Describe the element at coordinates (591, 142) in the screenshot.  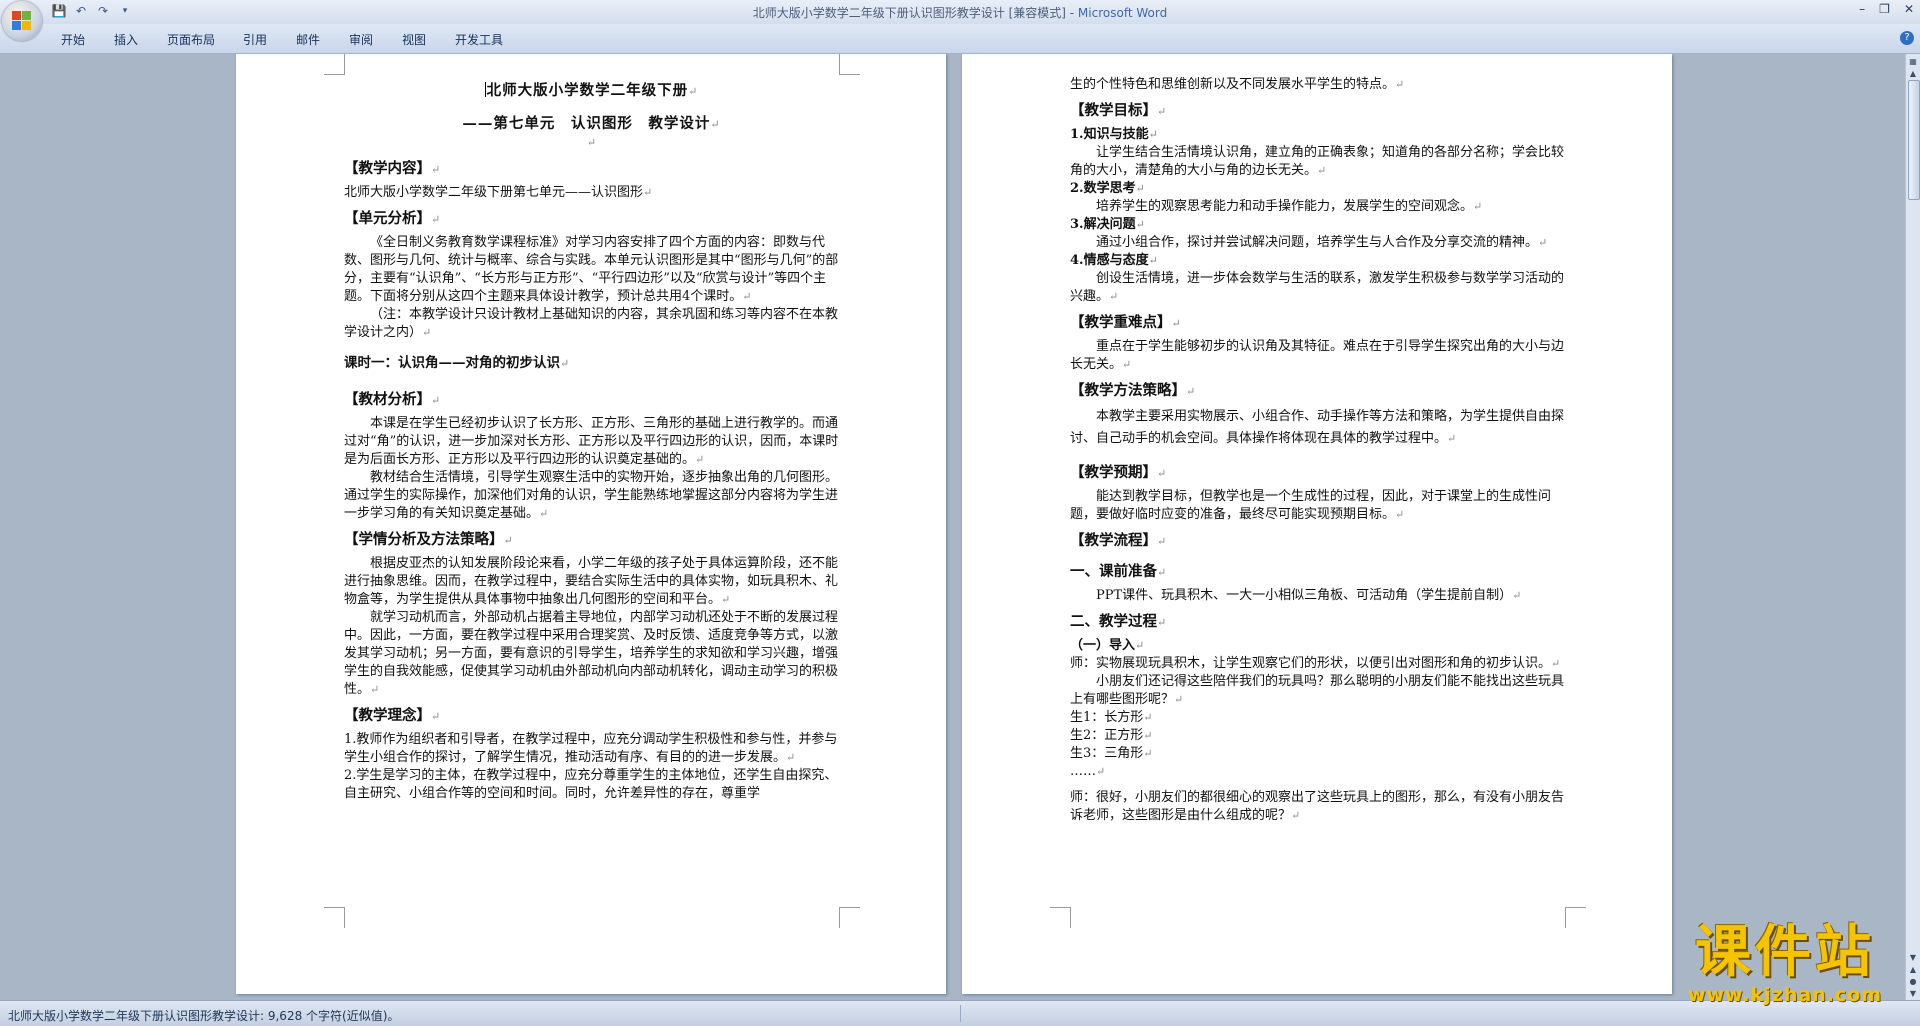
I see `empty-paragraph: ↵` at that location.